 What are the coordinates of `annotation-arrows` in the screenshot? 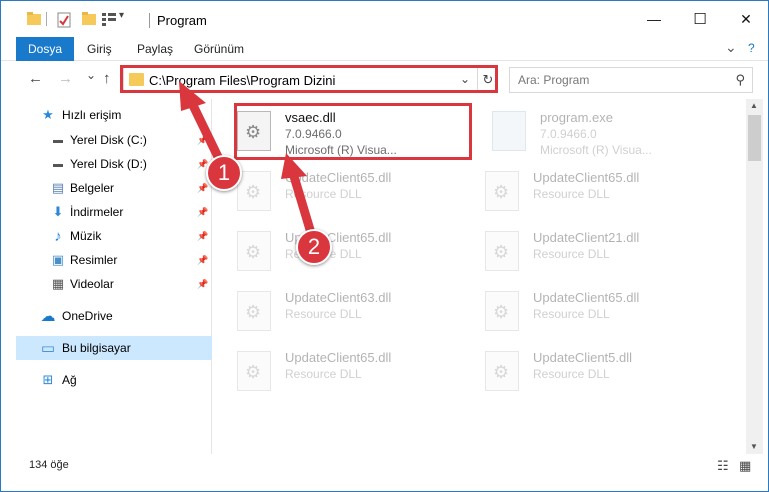 It's located at (247, 159).